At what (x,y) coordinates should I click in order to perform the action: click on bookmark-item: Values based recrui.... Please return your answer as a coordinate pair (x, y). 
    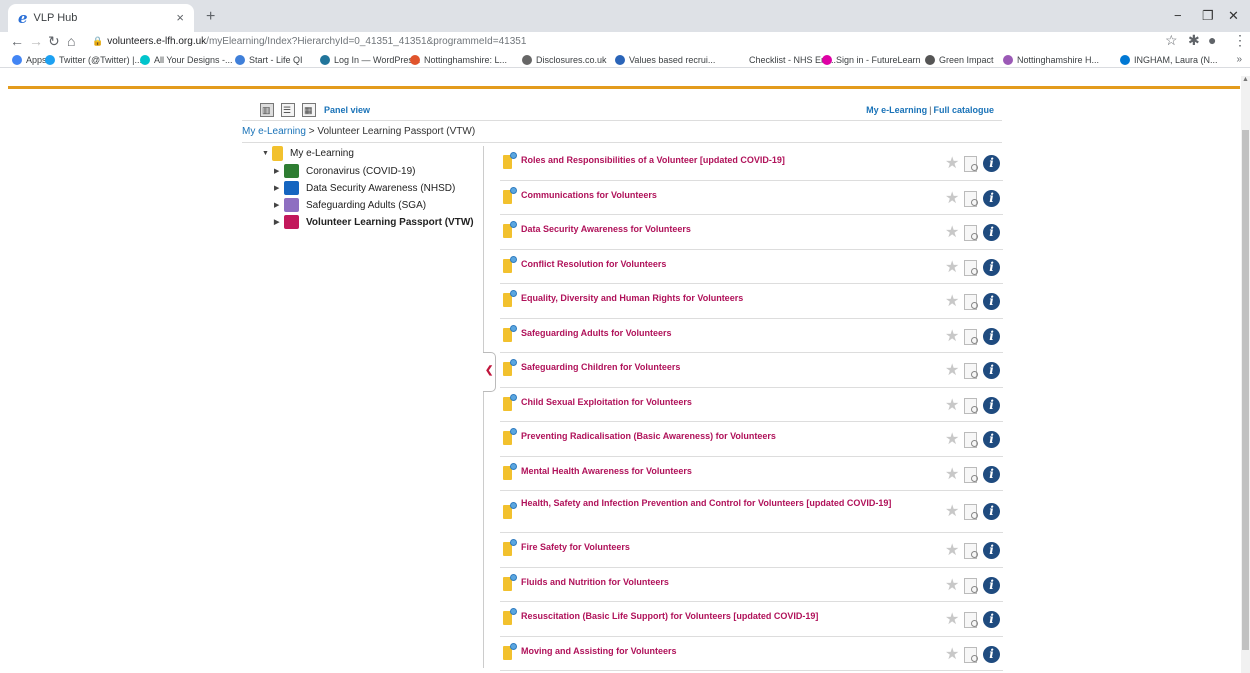
    Looking at the image, I should click on (665, 60).